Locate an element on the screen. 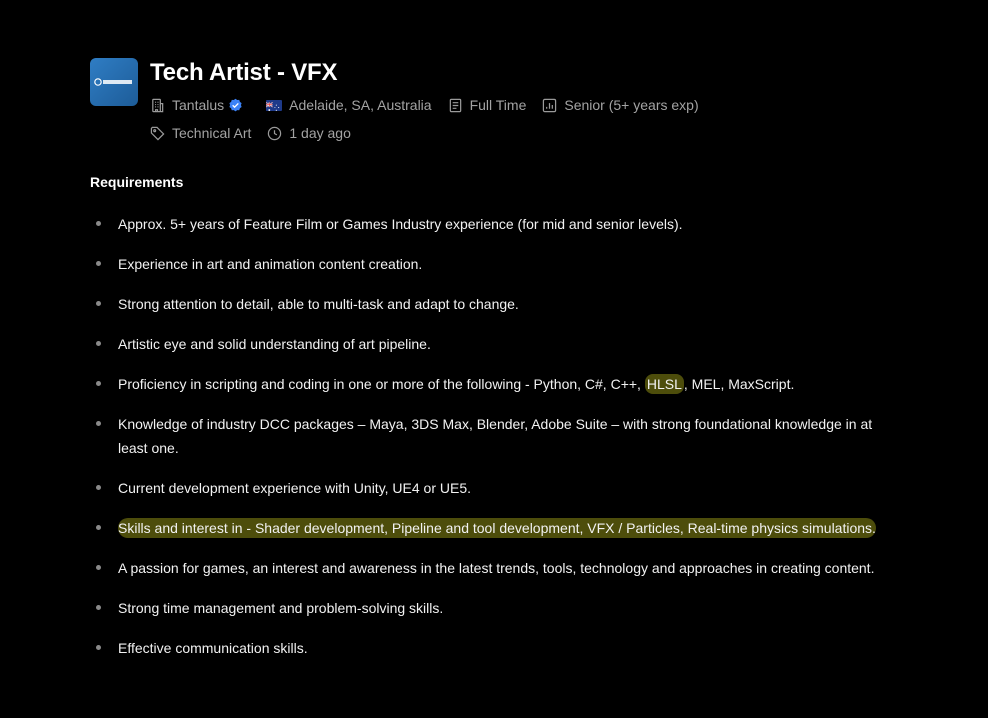 This screenshot has height=718, width=988. australia-flag-icon is located at coordinates (274, 105).